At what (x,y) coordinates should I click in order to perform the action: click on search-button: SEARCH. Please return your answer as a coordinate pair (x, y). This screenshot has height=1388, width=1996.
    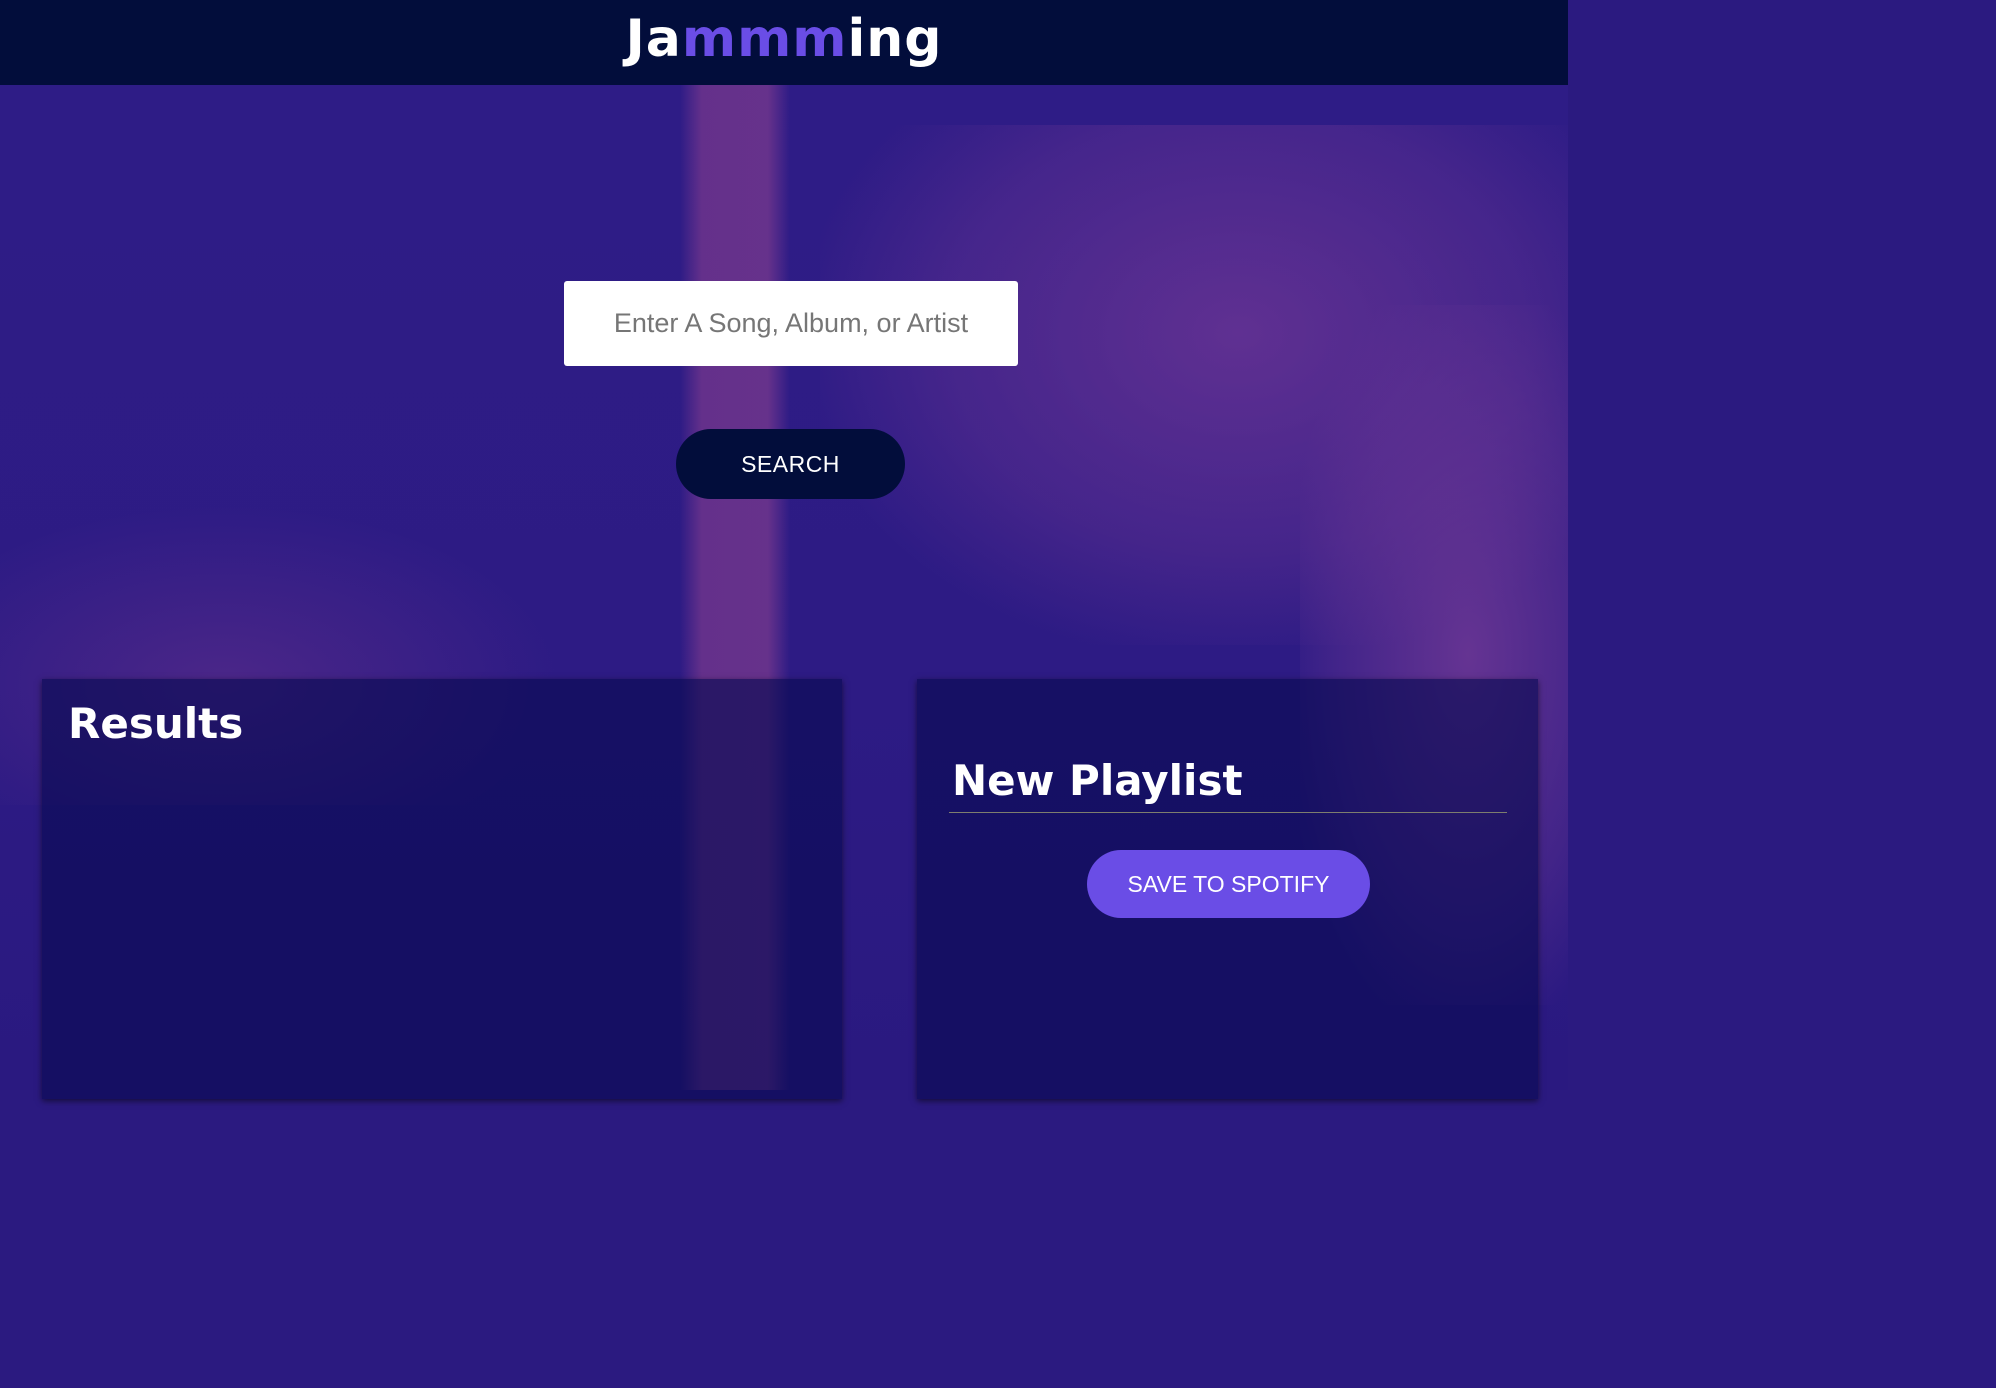
    Looking at the image, I should click on (790, 464).